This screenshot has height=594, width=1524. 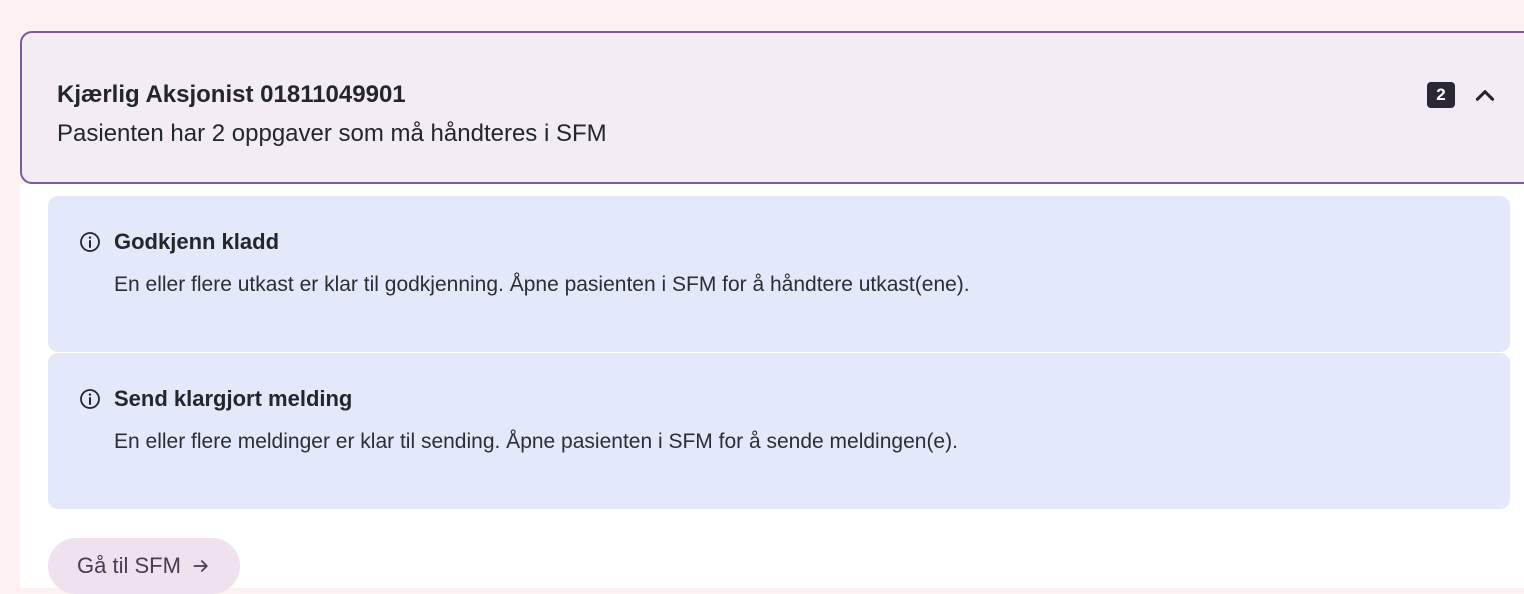 I want to click on goto-sfm-button: Gå til SFM, so click(x=144, y=566).